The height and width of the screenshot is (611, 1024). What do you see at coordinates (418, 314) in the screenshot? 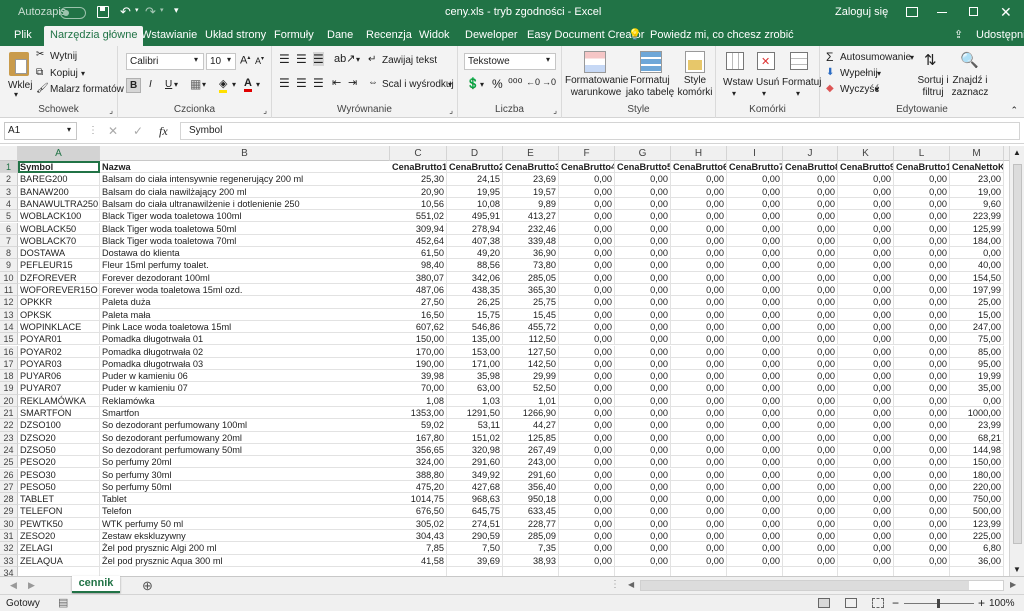
I see `cell: 16,50` at bounding box center [418, 314].